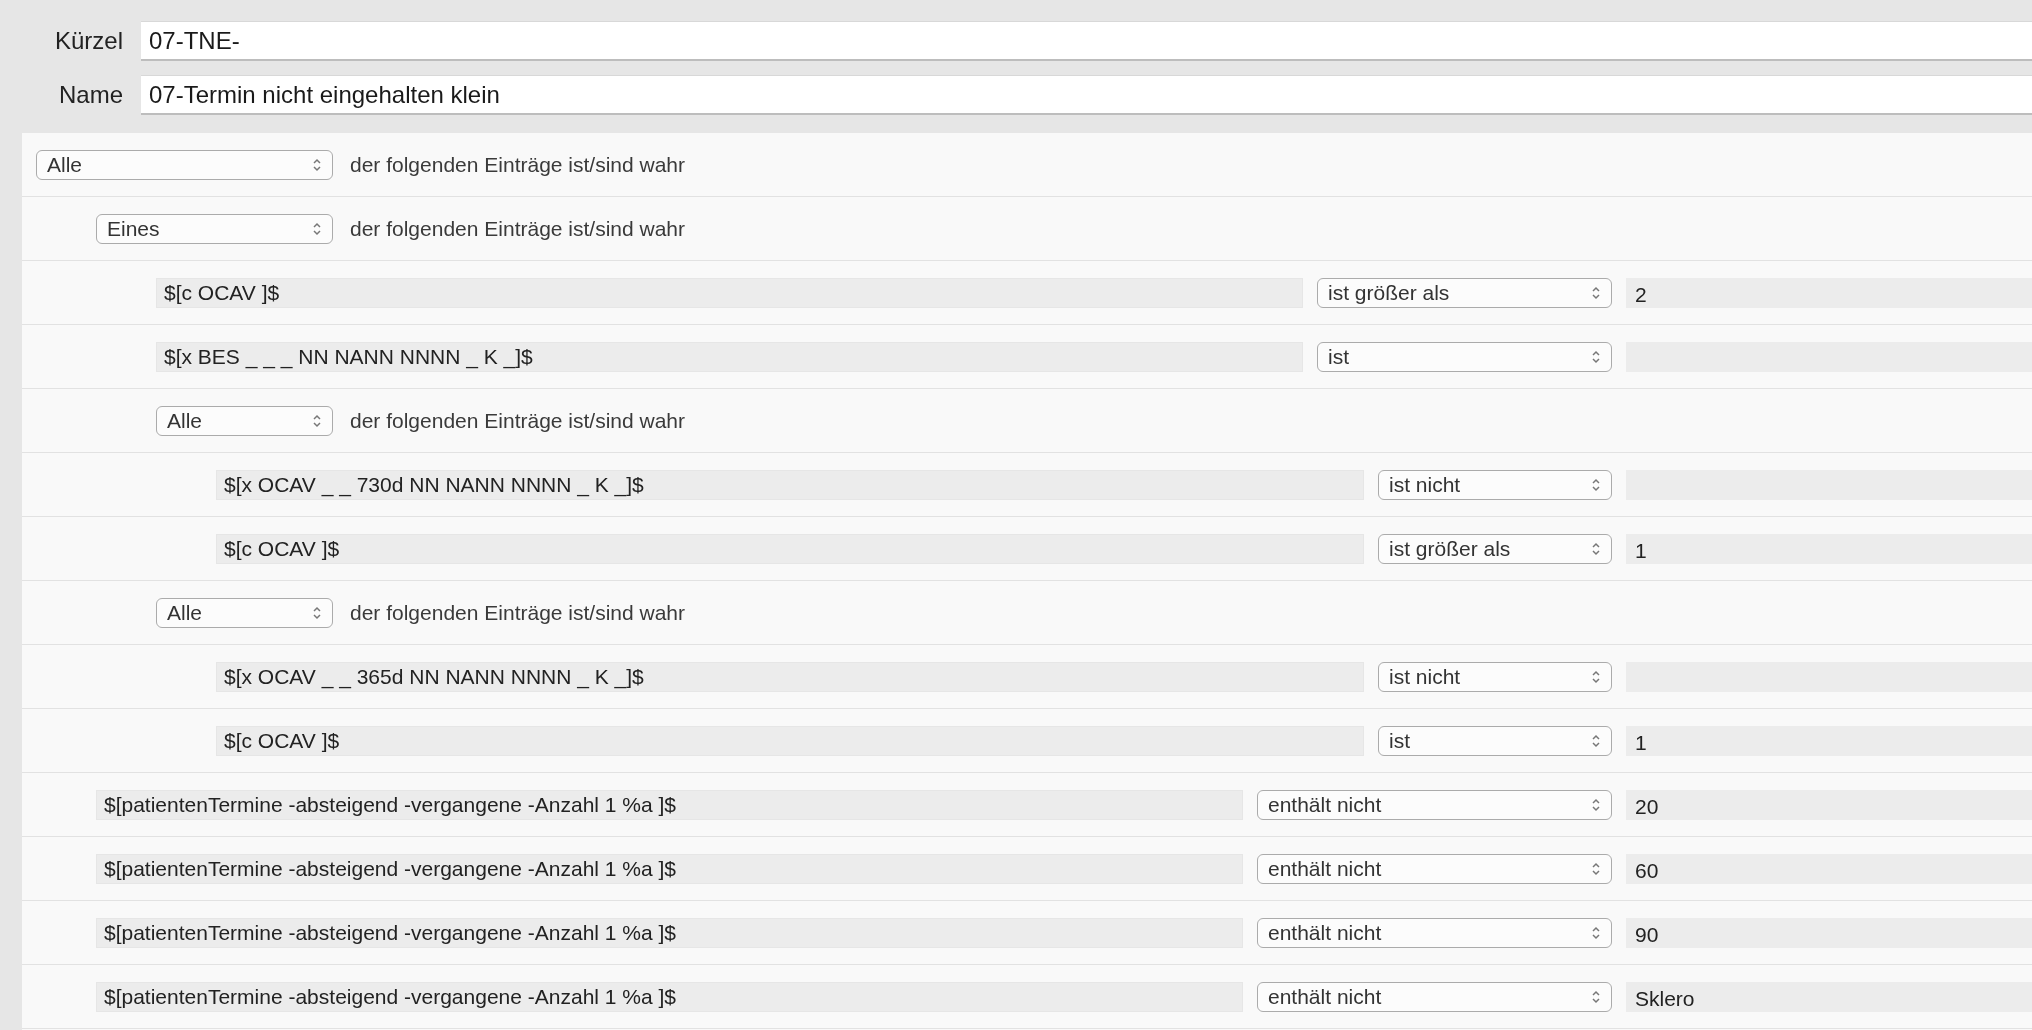  Describe the element at coordinates (1086, 41) in the screenshot. I see `text-field: 07-TNE-` at that location.